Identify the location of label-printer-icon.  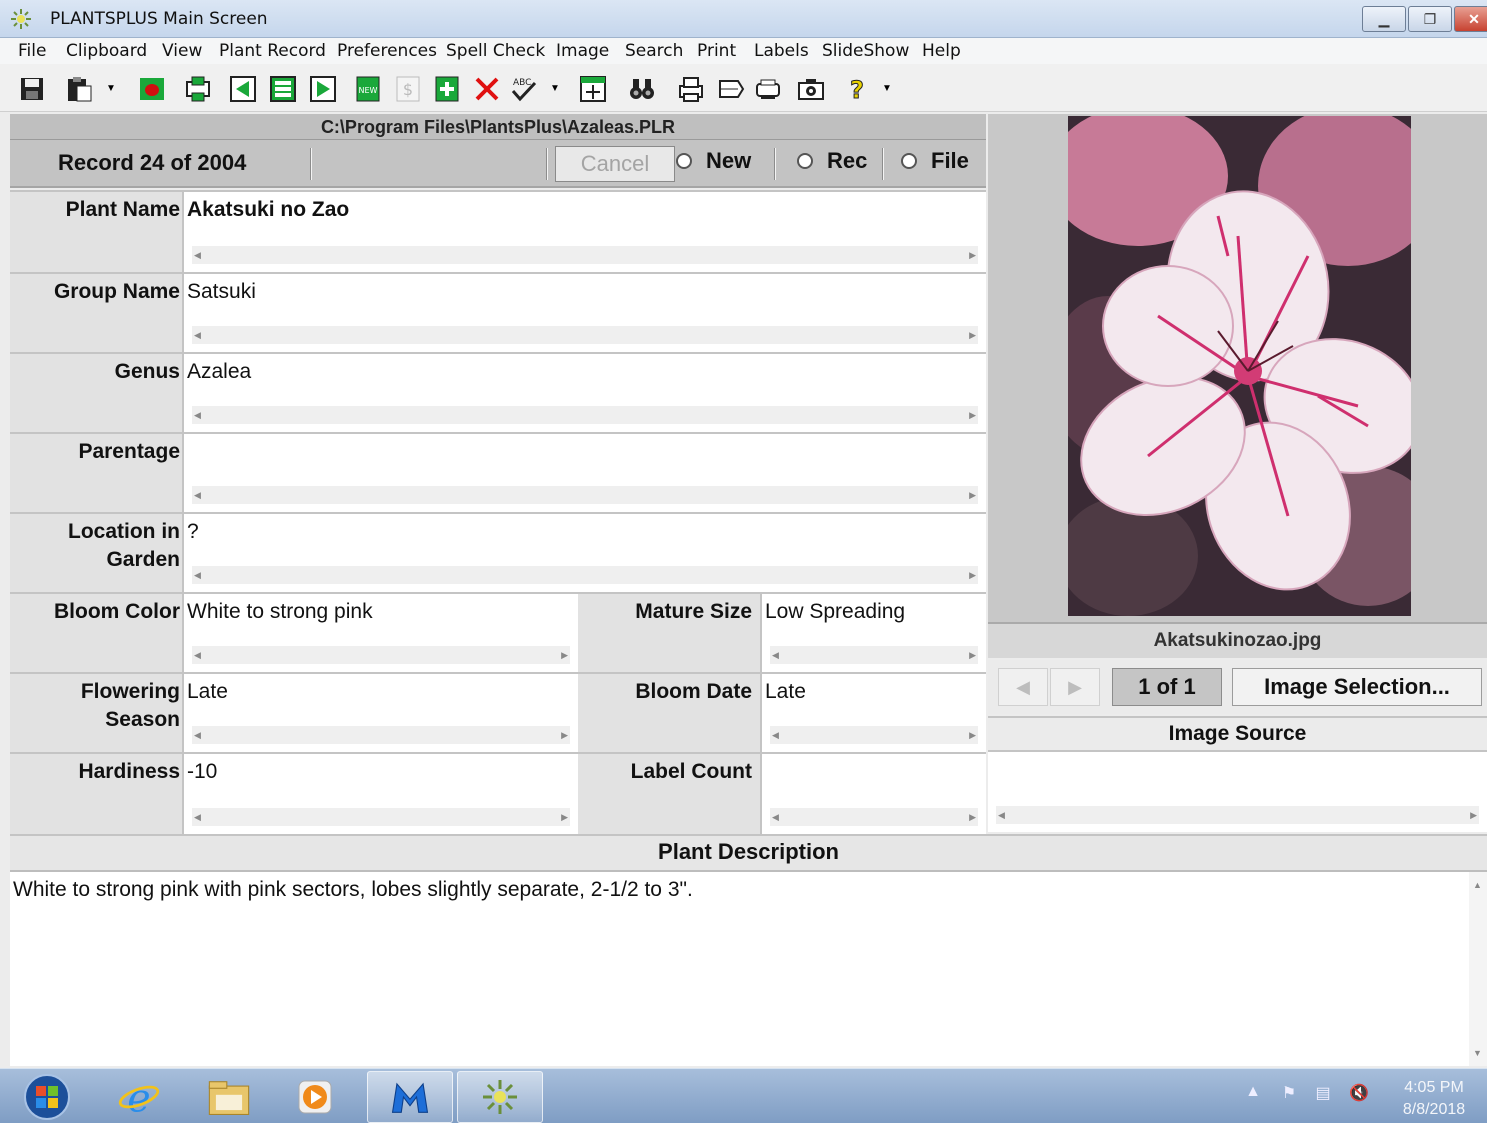
(768, 89).